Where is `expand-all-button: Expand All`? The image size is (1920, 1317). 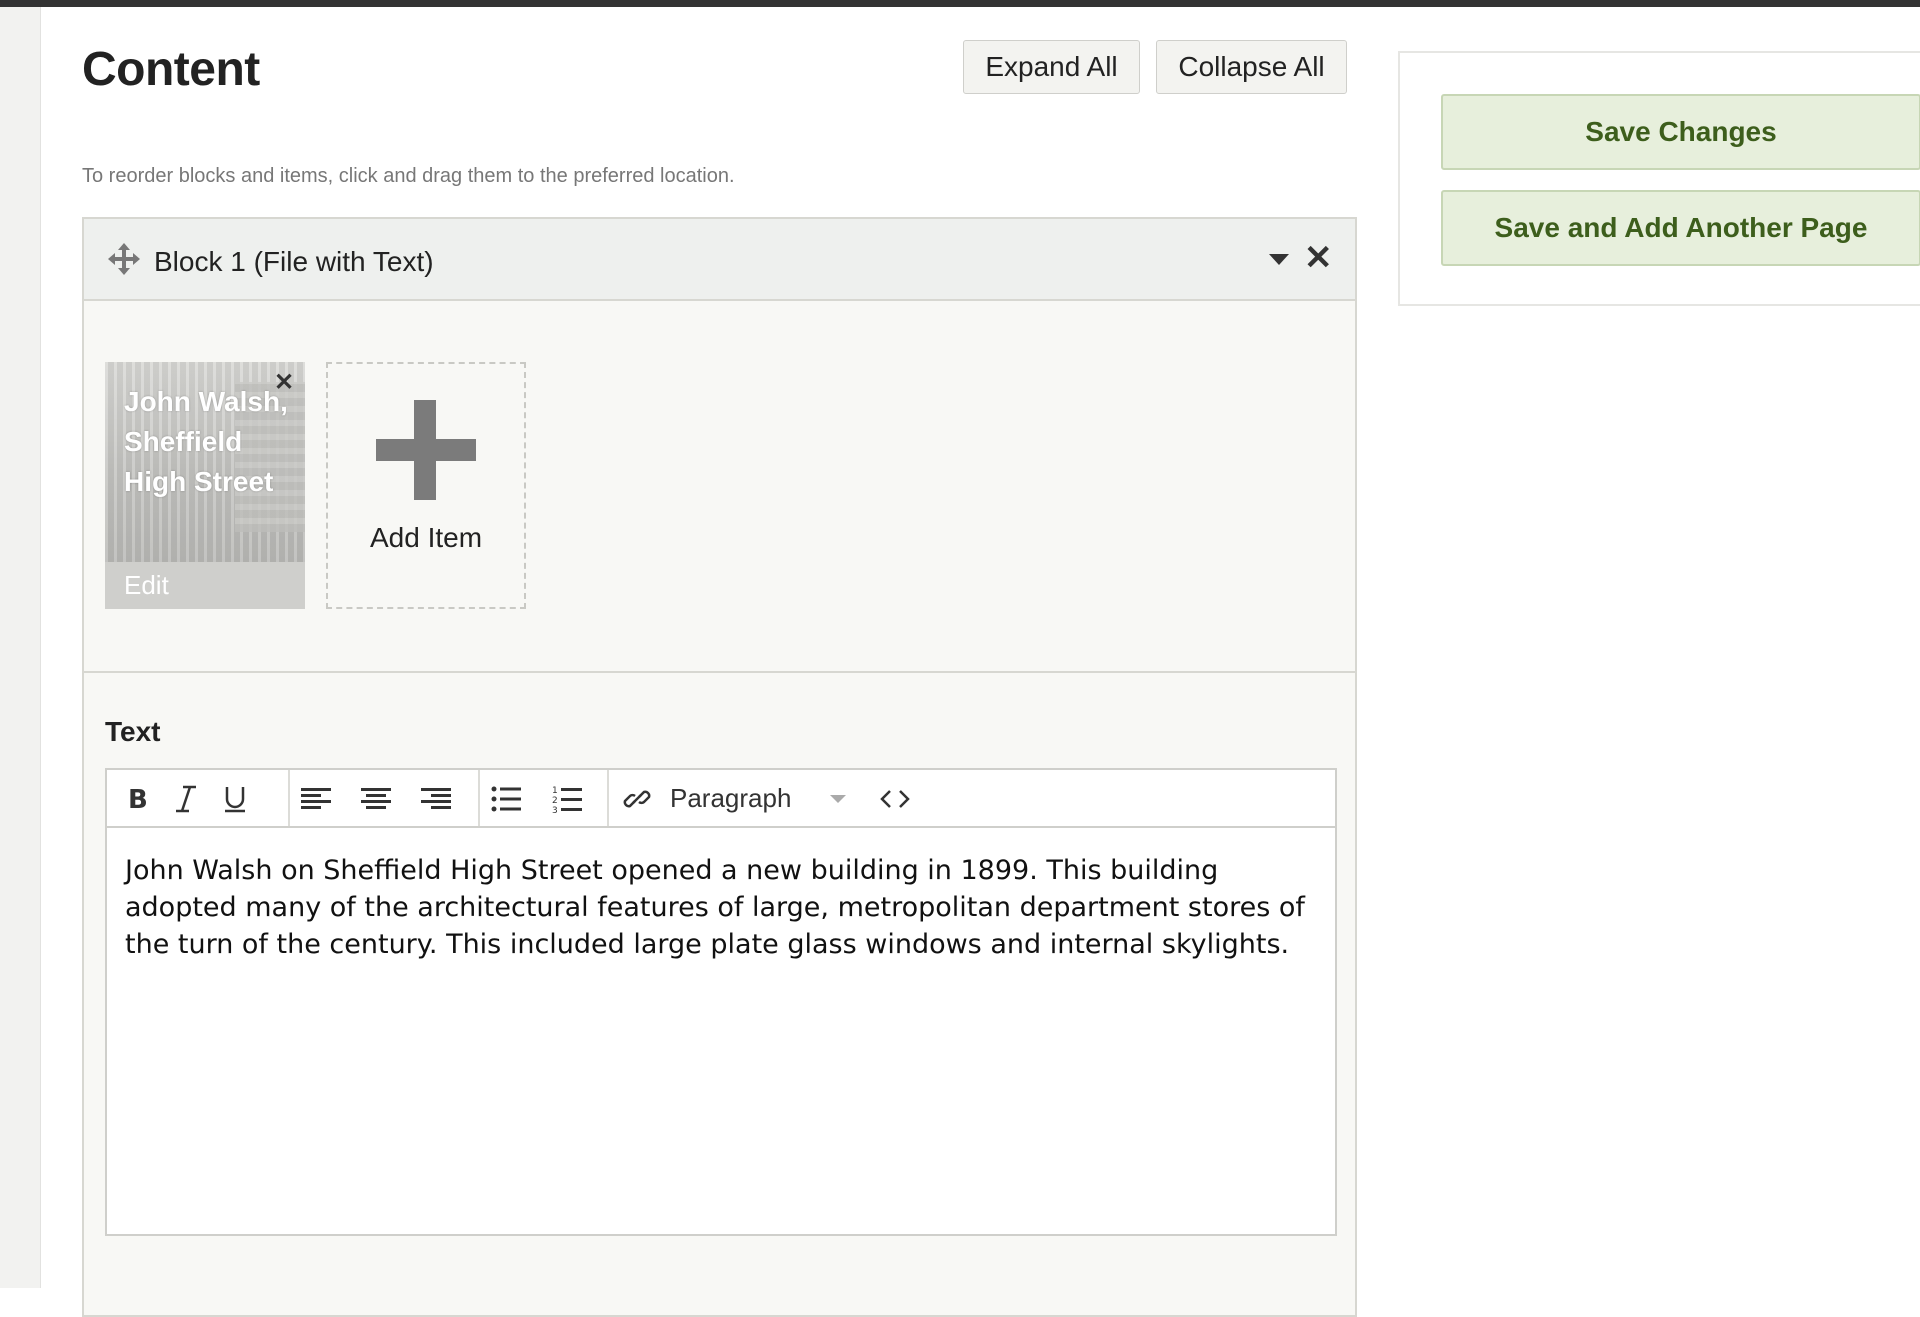 expand-all-button: Expand All is located at coordinates (1051, 67).